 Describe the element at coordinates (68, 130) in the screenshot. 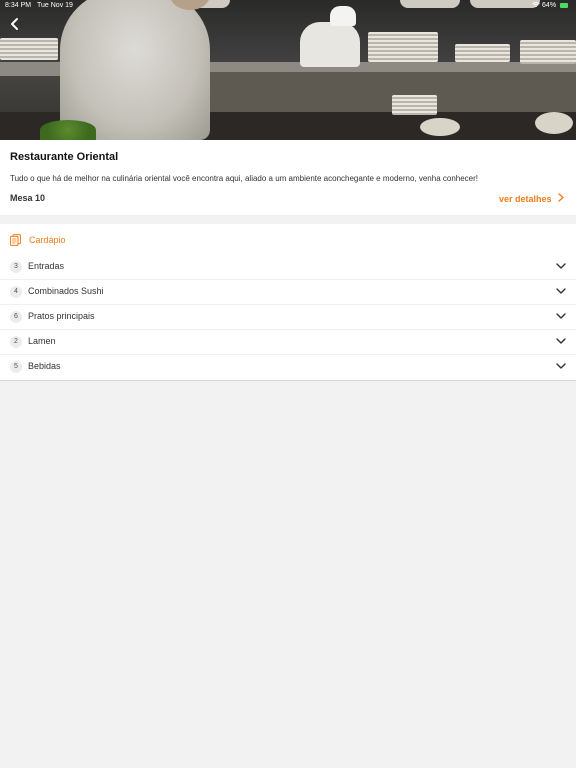

I see `hero-herbs` at that location.